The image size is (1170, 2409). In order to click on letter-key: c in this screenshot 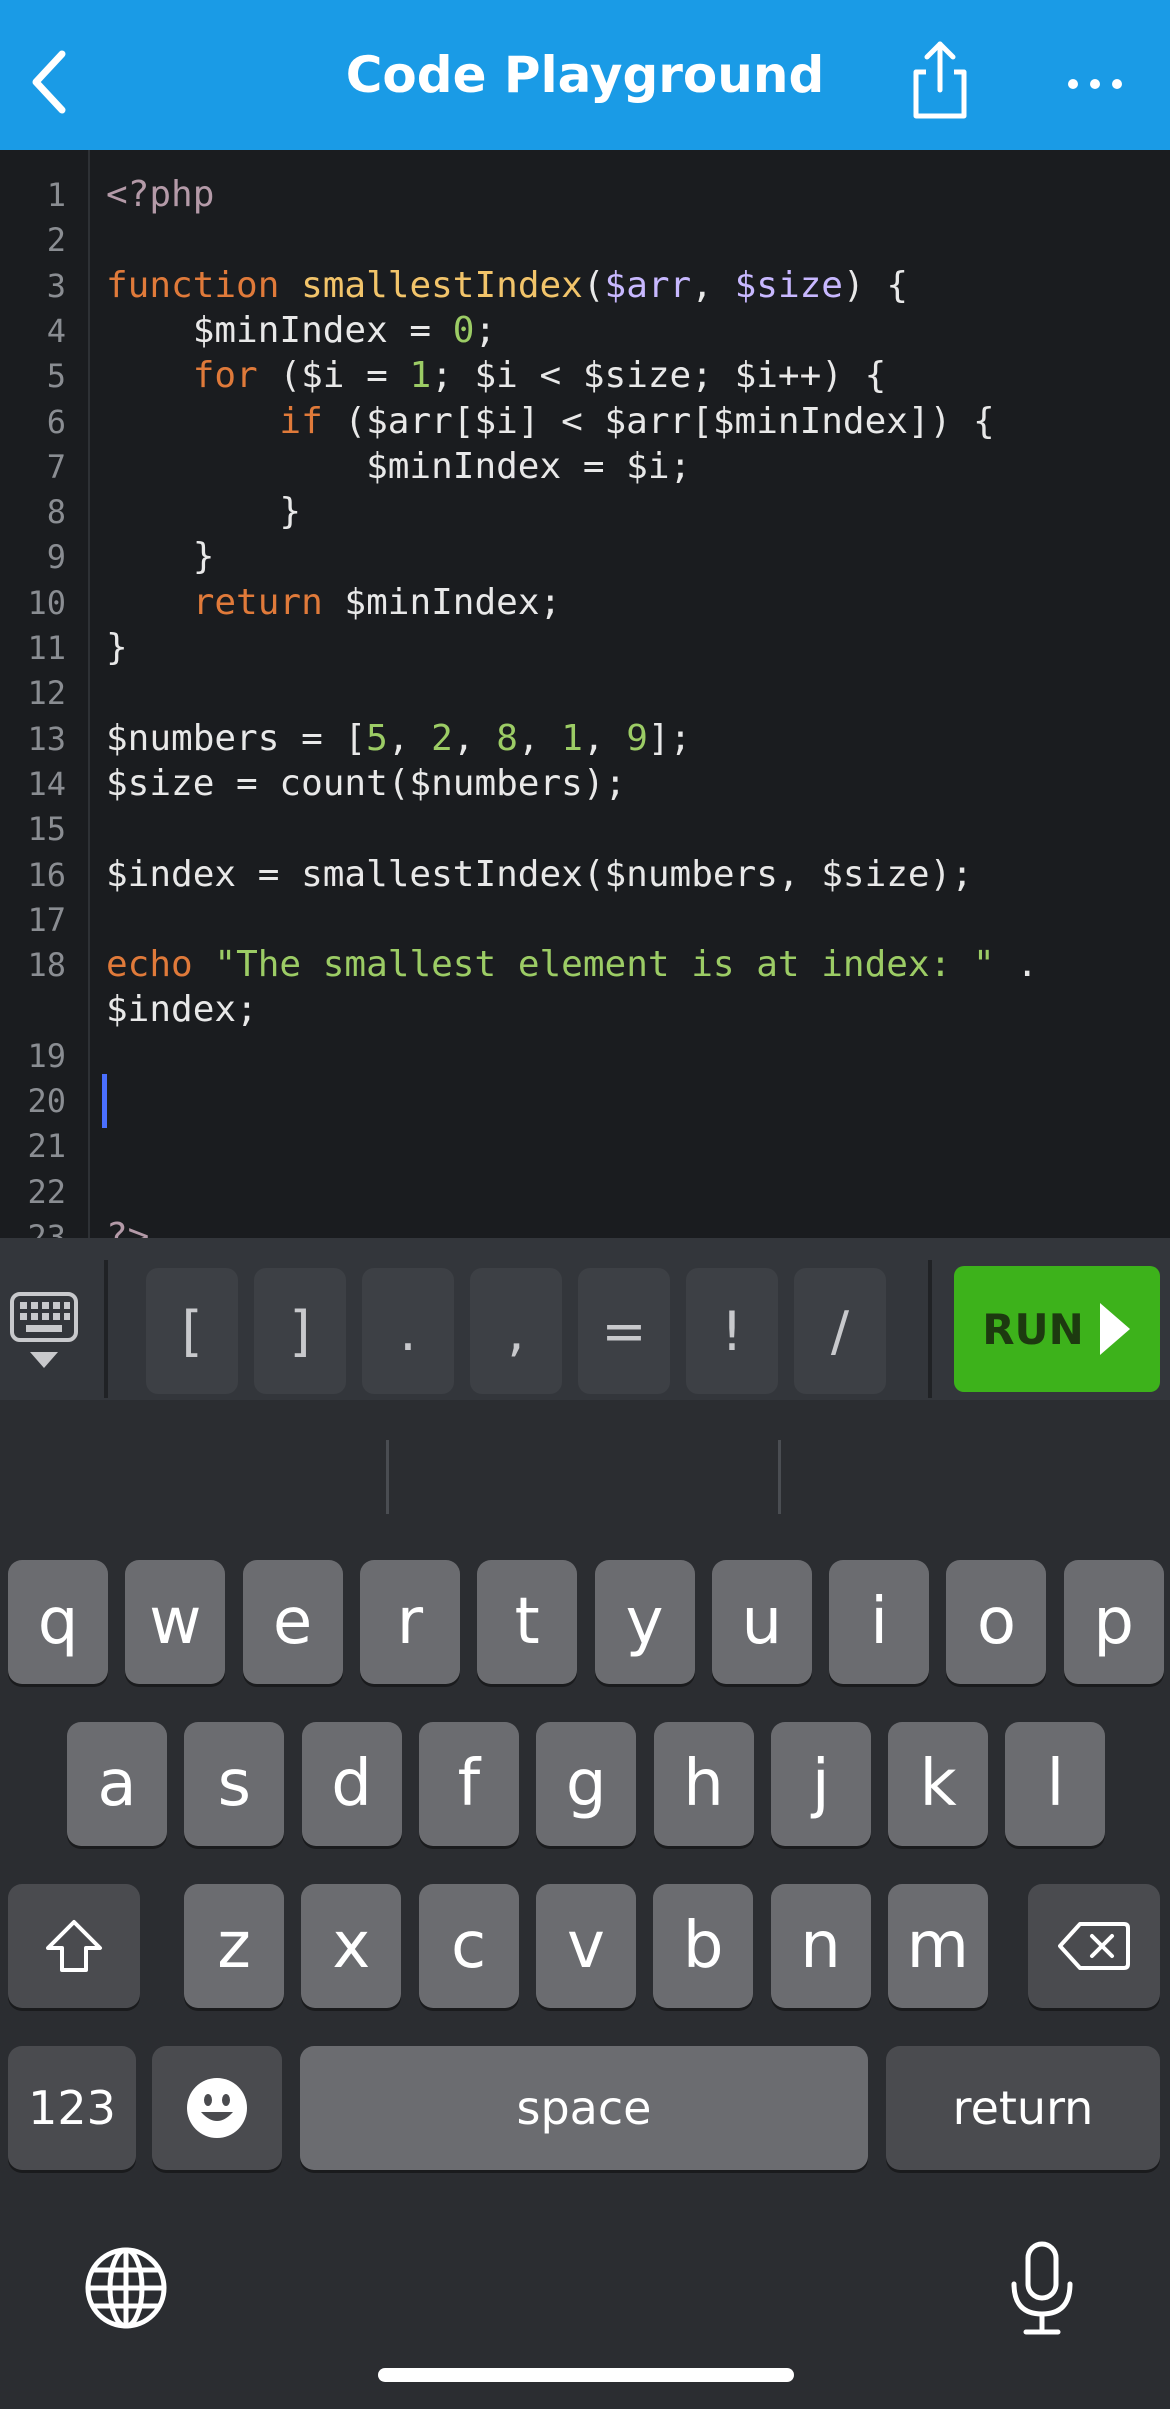, I will do `click(468, 1946)`.